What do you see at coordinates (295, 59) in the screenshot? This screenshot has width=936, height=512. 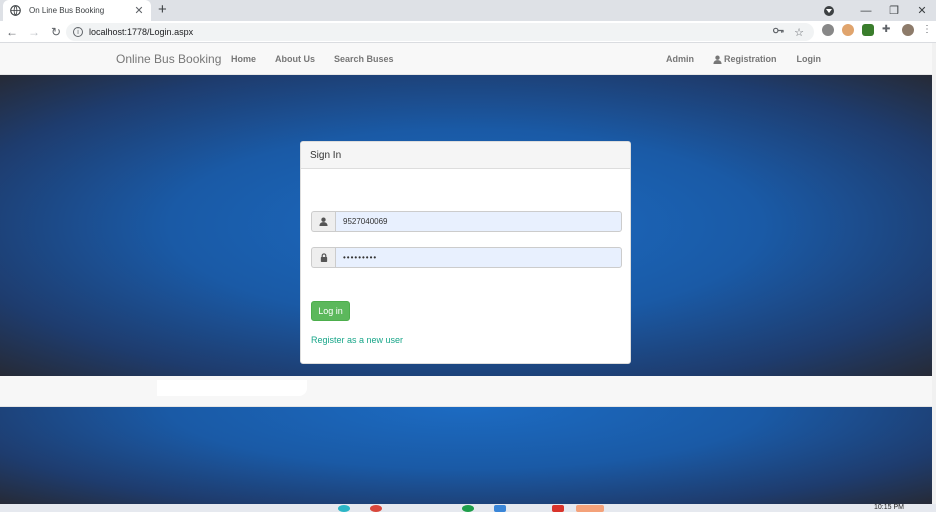 I see `nav-about-us: About Us` at bounding box center [295, 59].